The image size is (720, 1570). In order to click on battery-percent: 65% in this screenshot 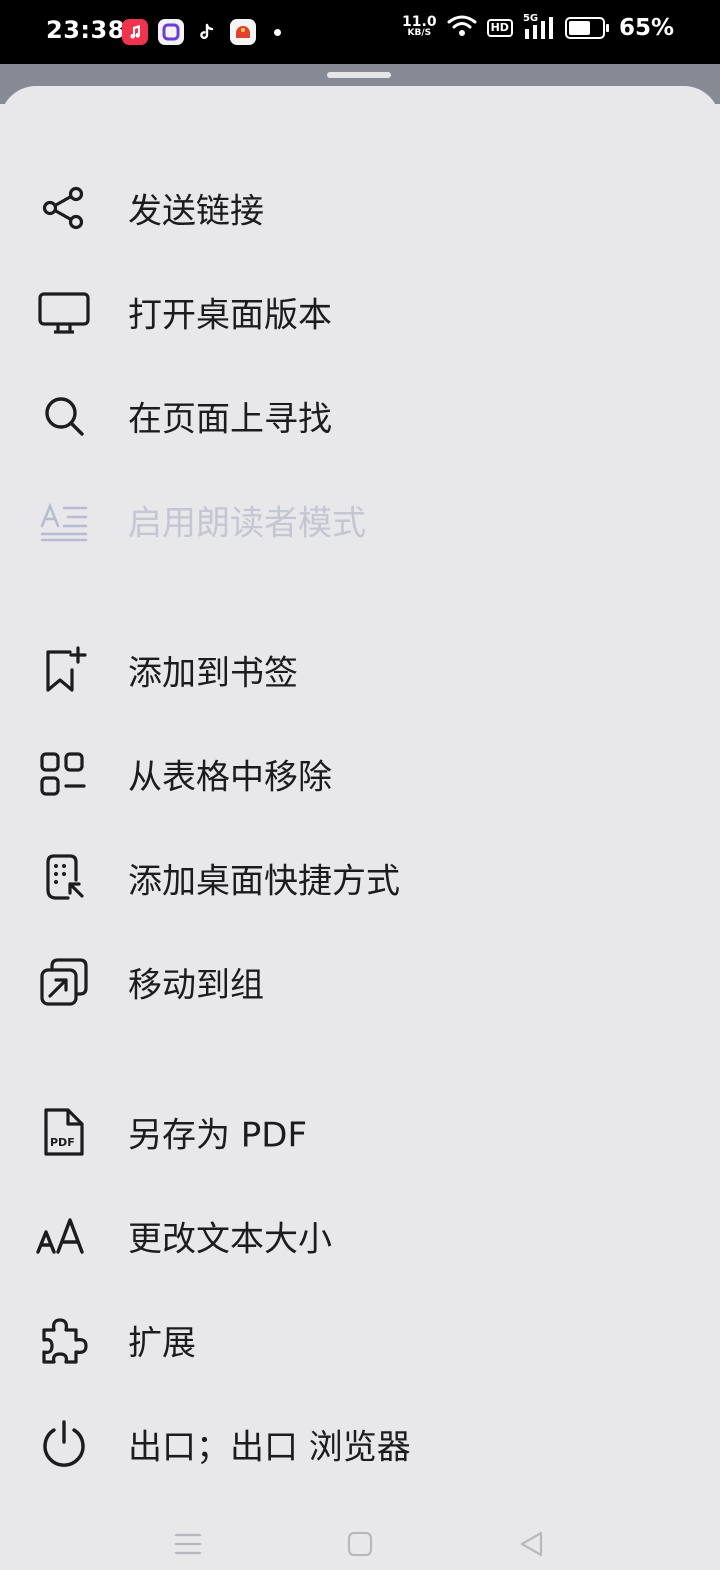, I will do `click(646, 28)`.